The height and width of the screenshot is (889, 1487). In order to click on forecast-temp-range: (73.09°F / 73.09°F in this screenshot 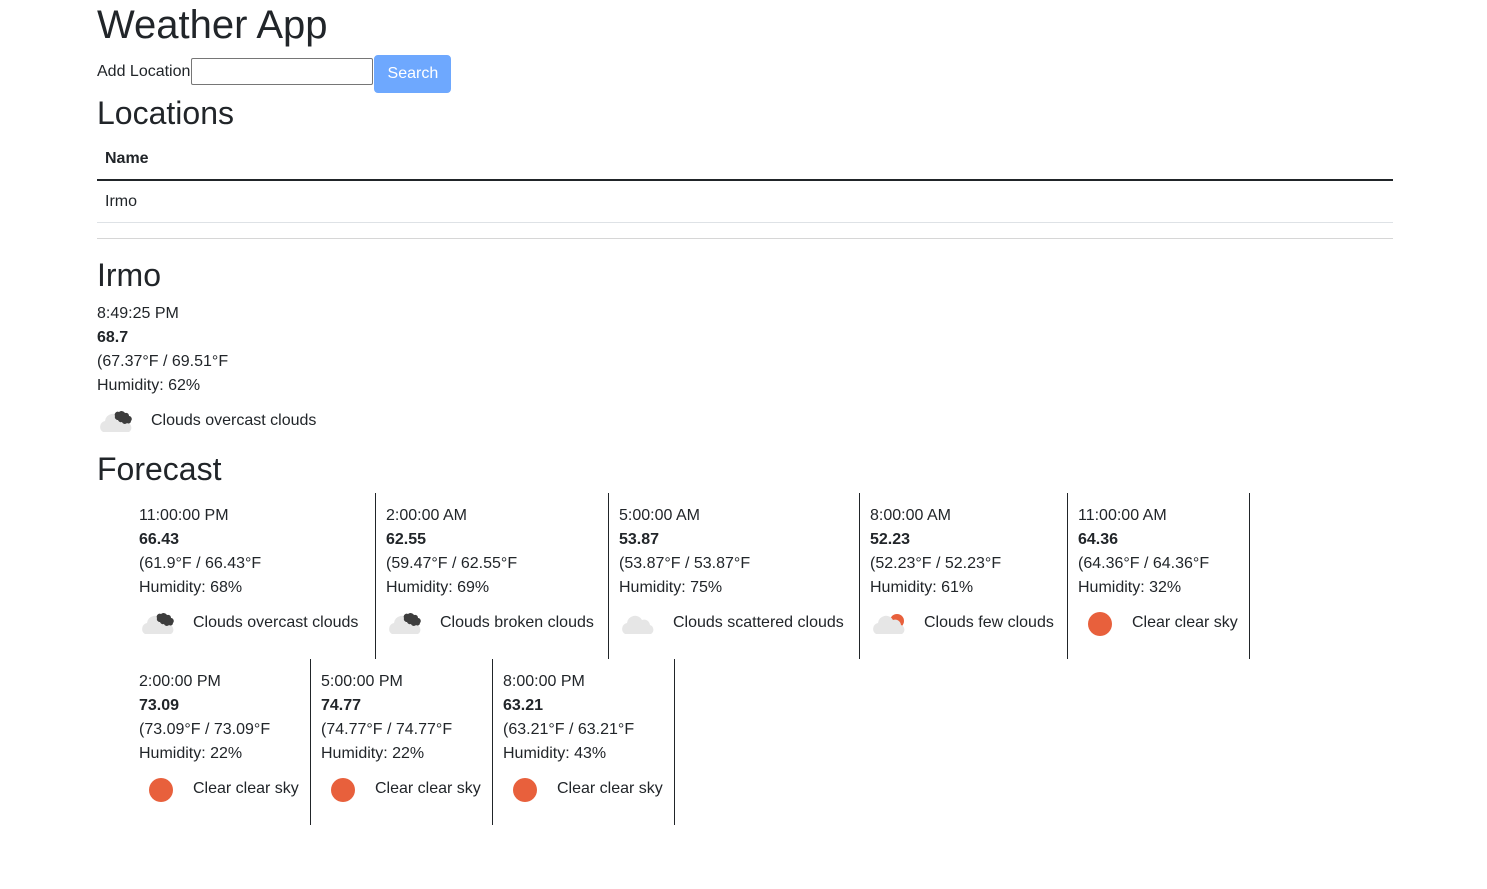, I will do `click(205, 729)`.